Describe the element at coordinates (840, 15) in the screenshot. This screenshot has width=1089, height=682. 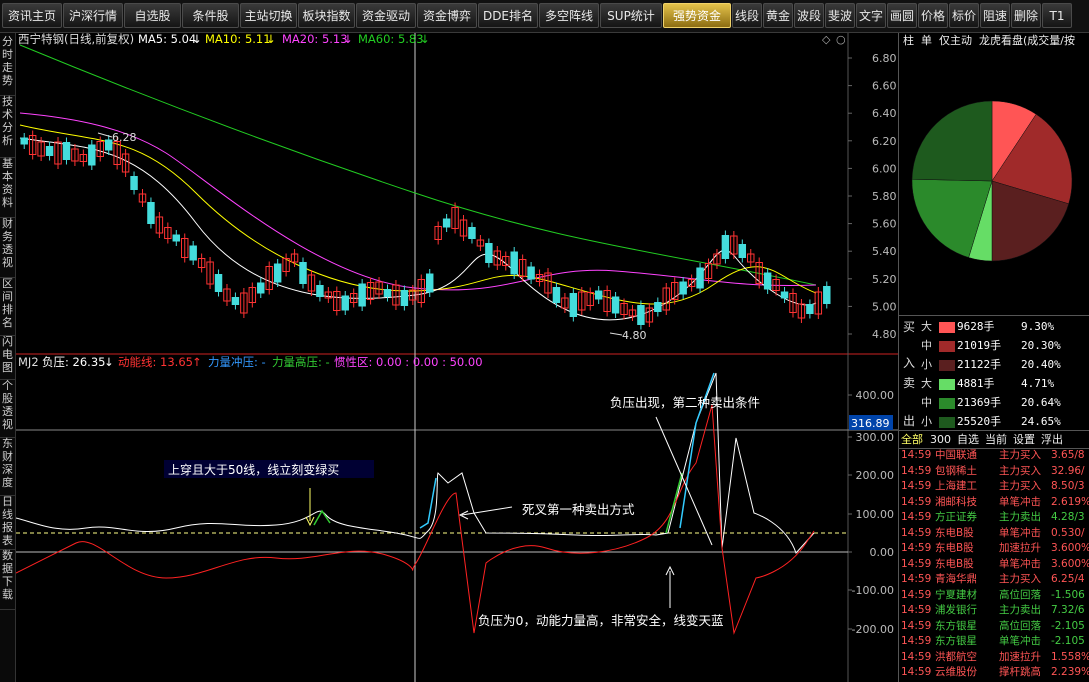
I see `nav-button-15: 斐波` at that location.